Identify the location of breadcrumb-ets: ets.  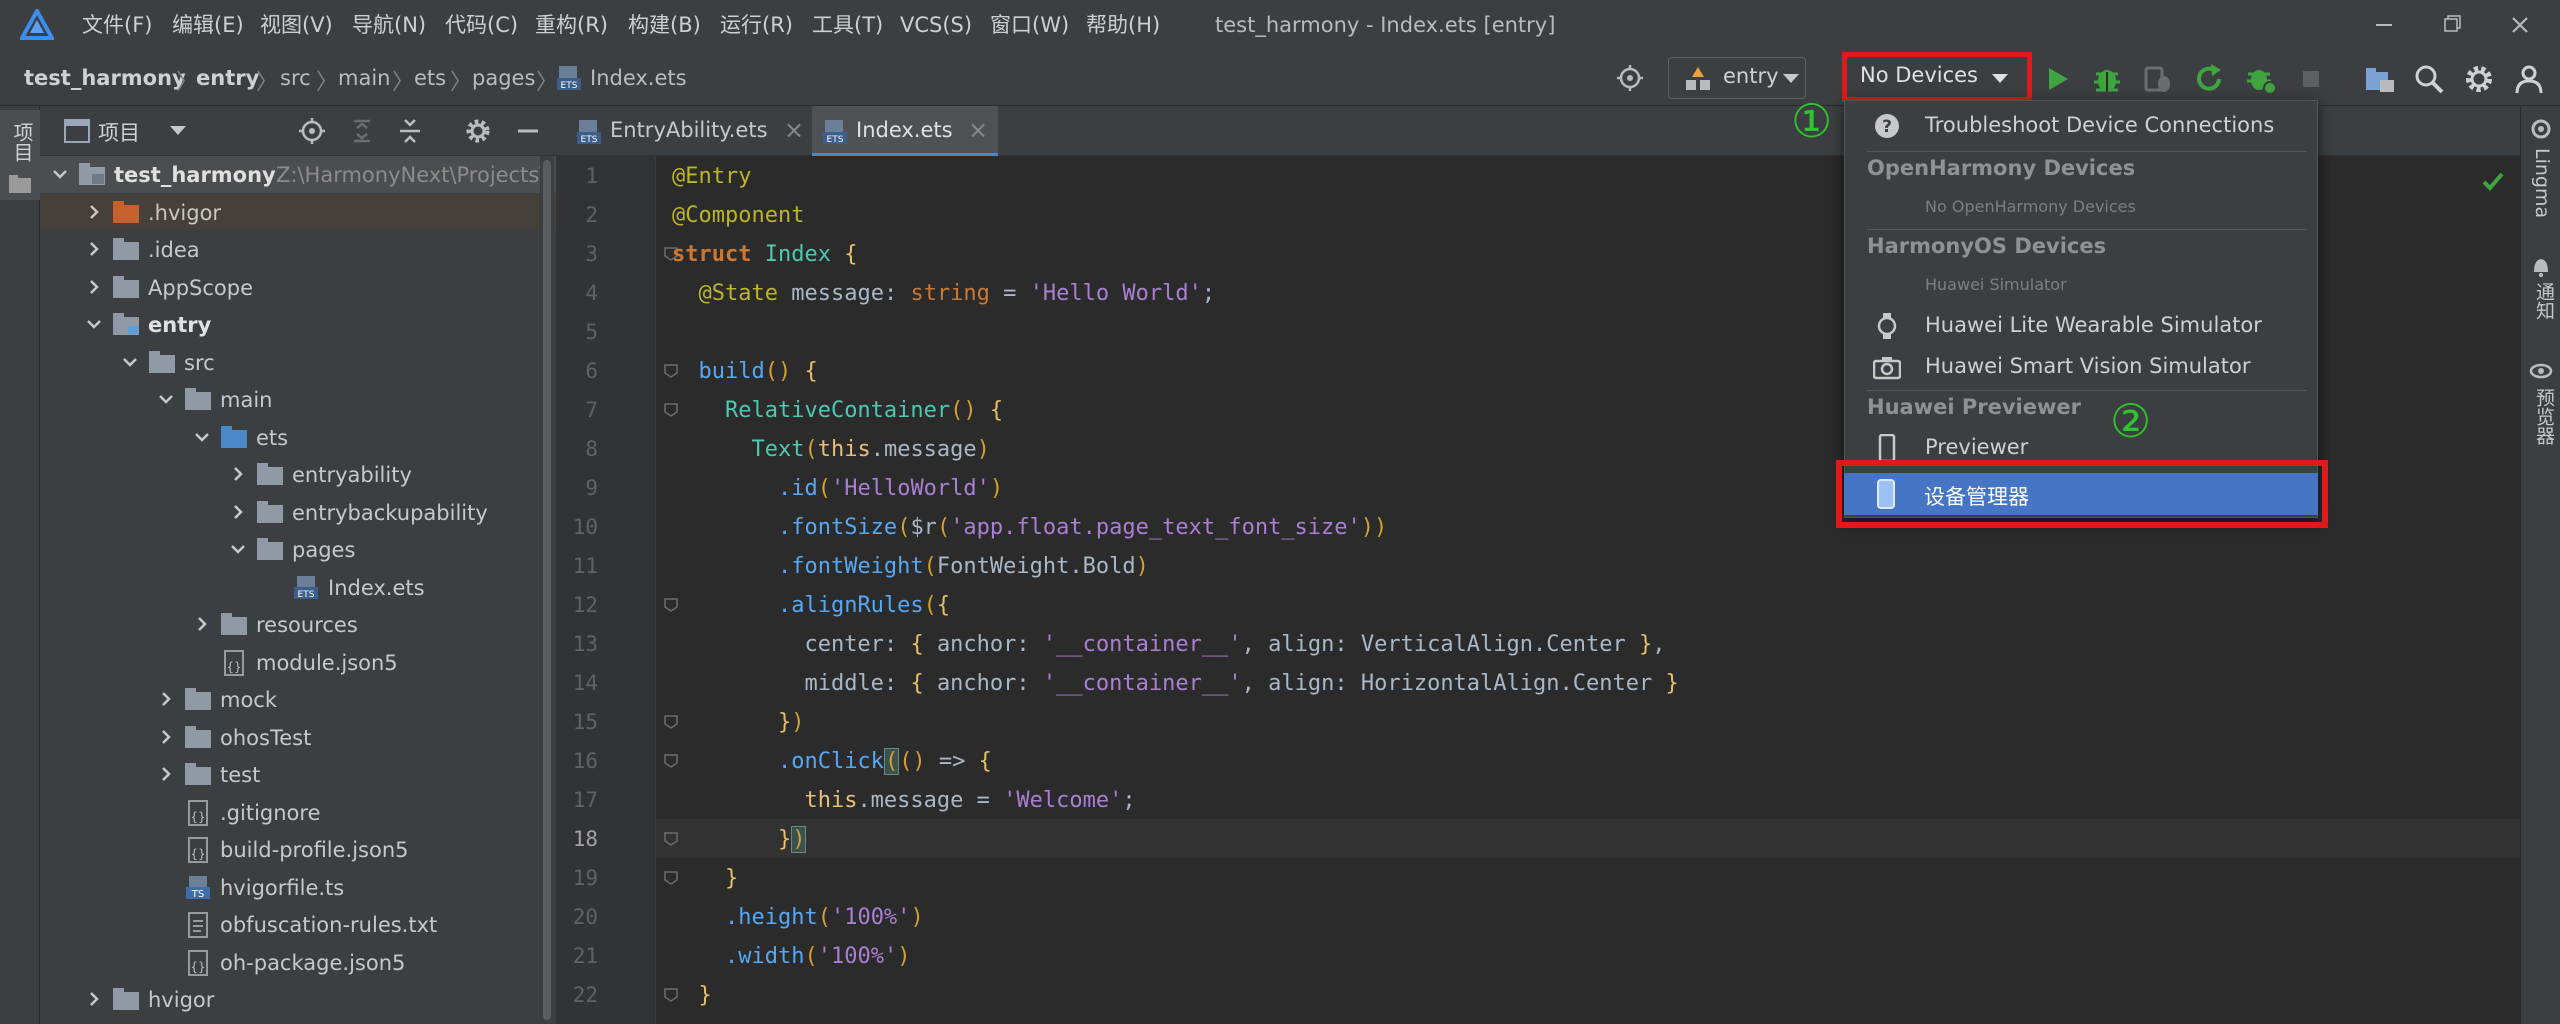
(430, 78).